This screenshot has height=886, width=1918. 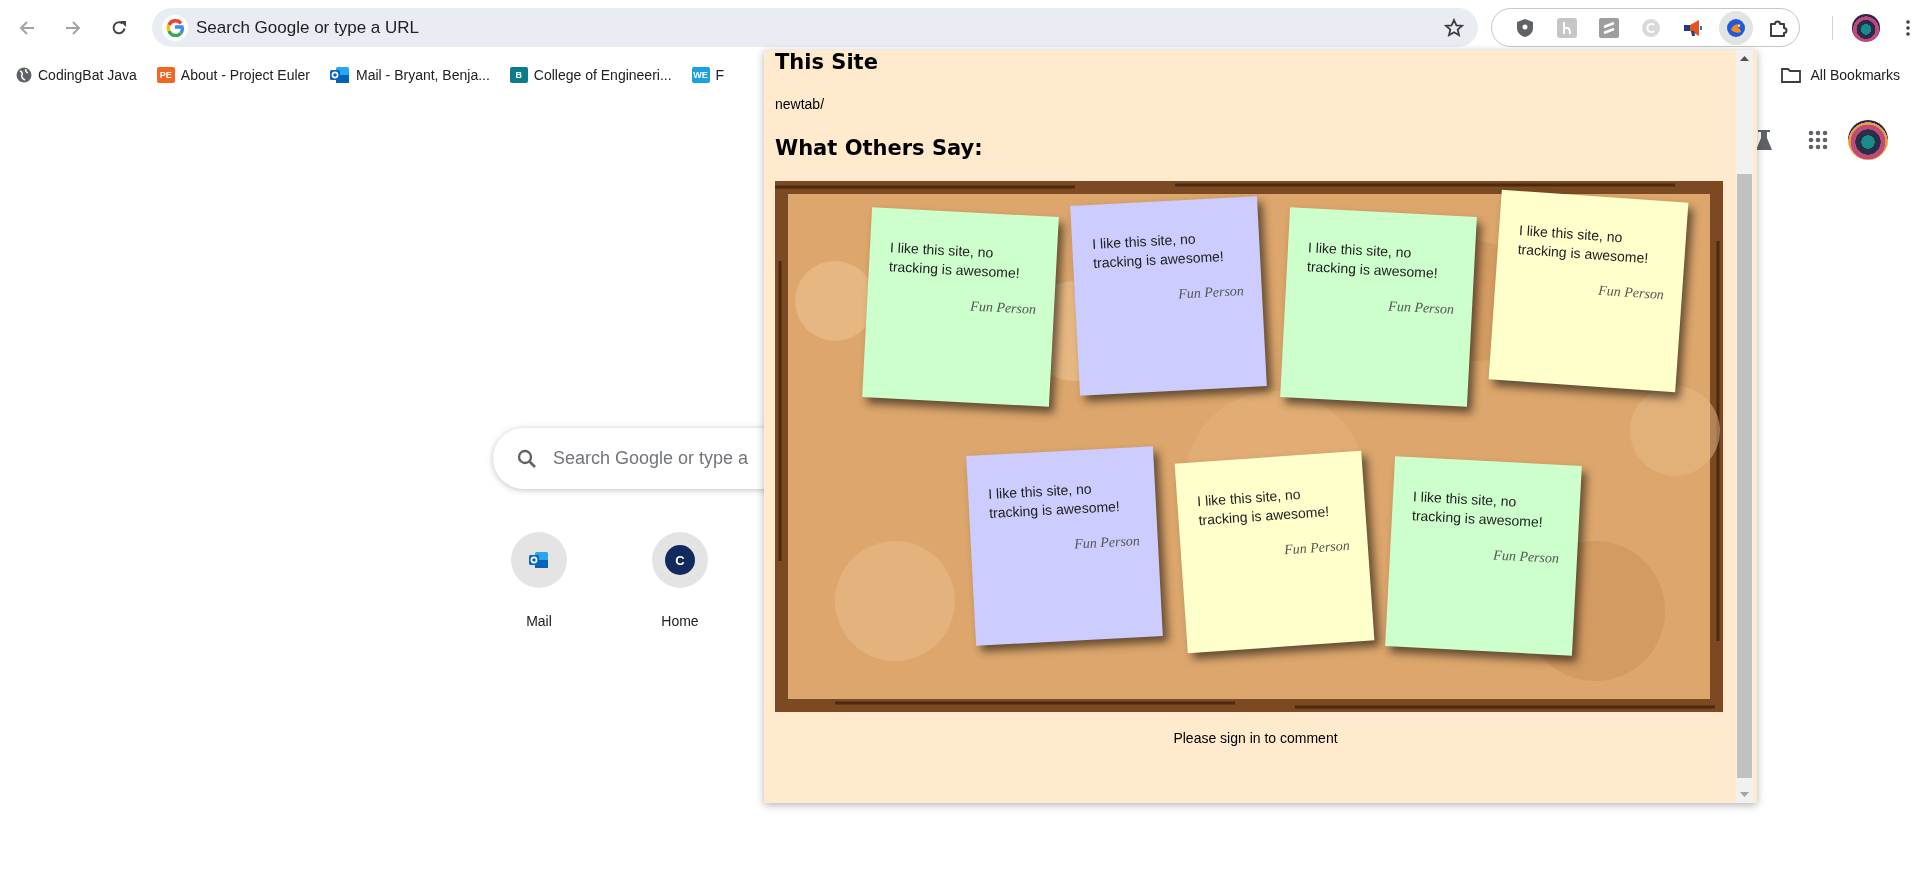 I want to click on section-heading: What Others Say:, so click(x=879, y=148).